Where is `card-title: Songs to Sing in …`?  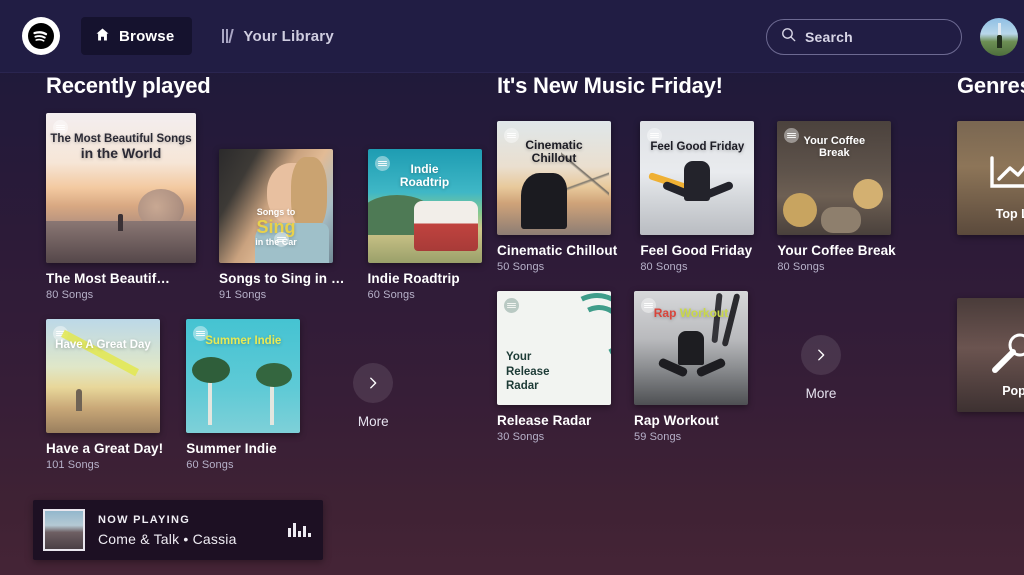
card-title: Songs to Sing in … is located at coordinates (282, 278).